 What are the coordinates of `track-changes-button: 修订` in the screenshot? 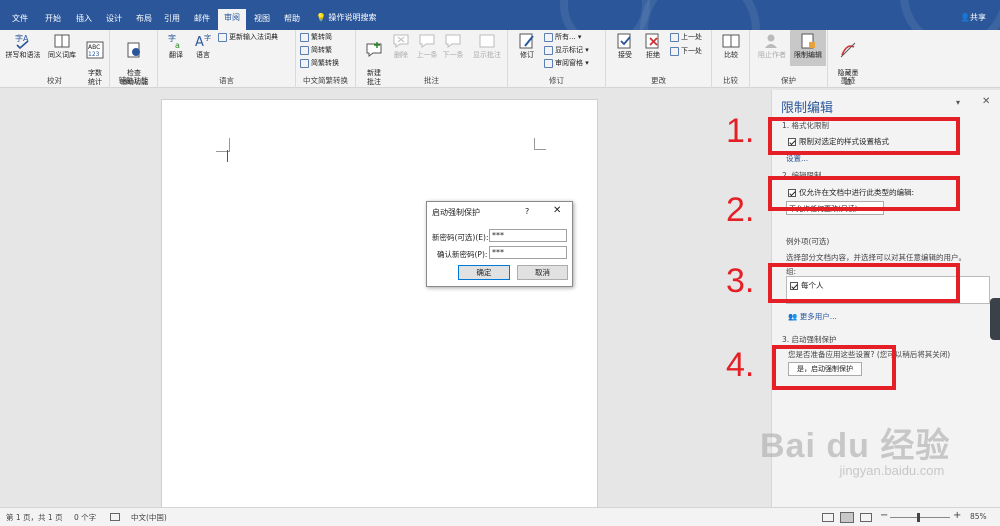 It's located at (527, 46).